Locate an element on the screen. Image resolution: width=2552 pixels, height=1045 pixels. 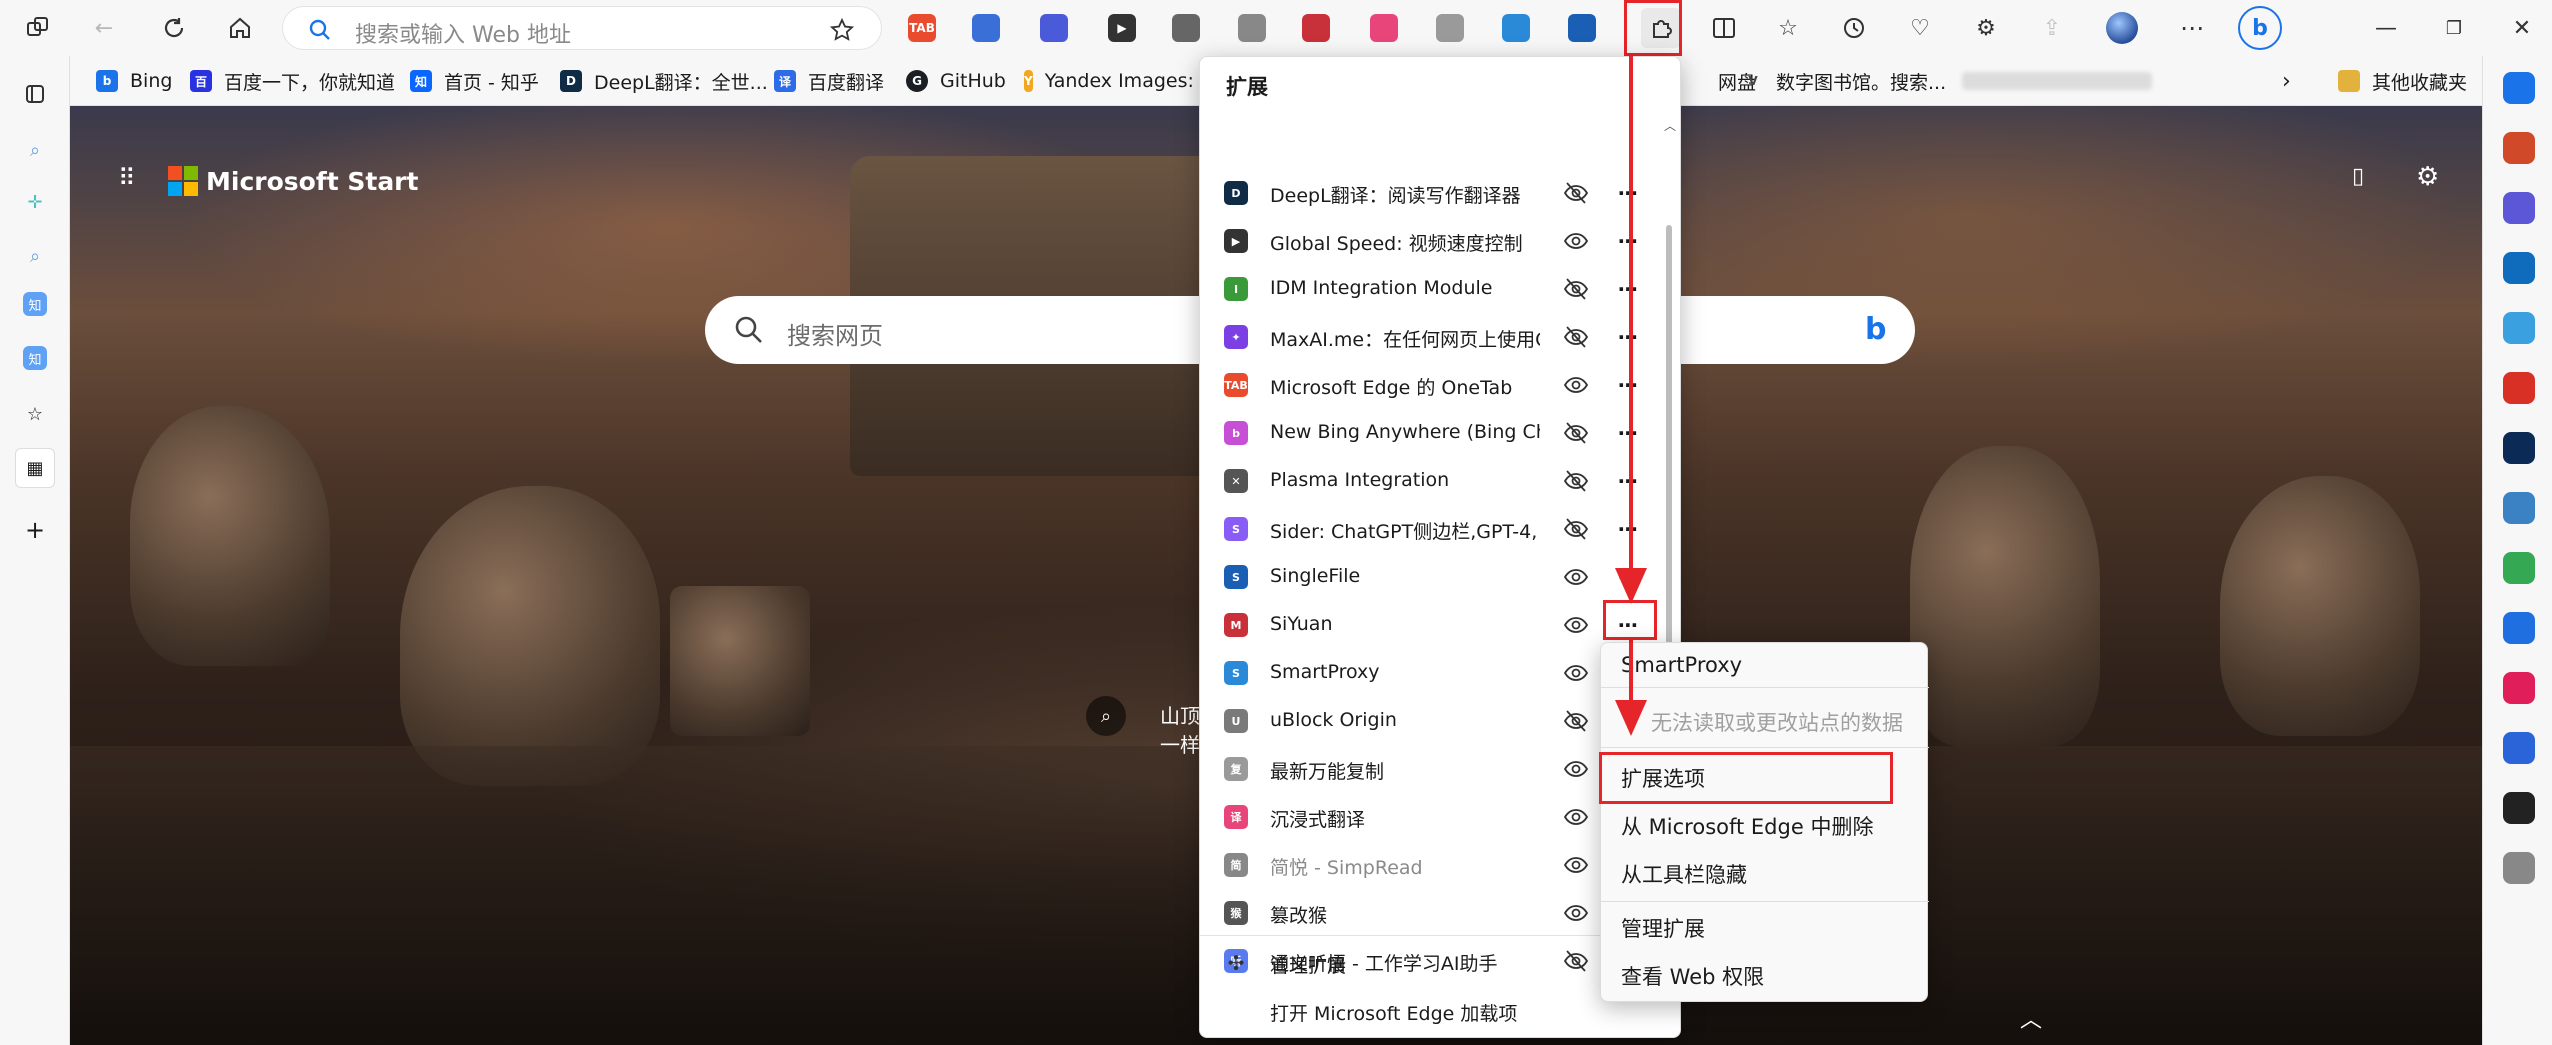
extension-item: ▶ Global Speed: 视频速度控制 ⋯ is located at coordinates (1430, 241).